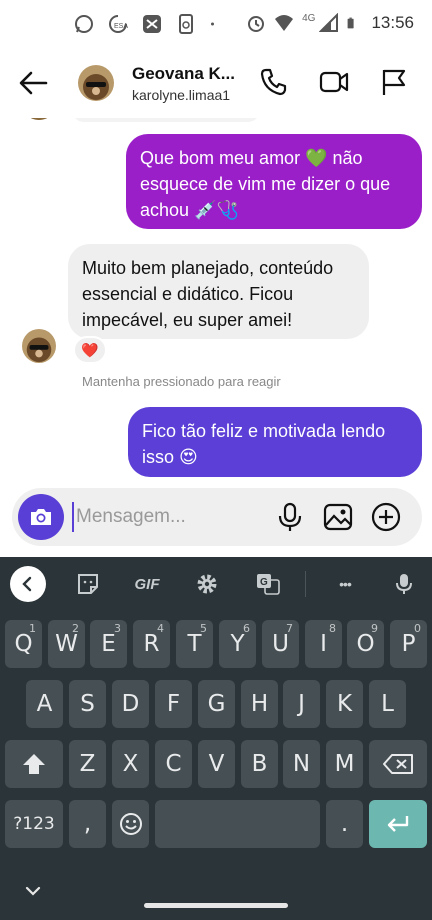 The width and height of the screenshot is (432, 920). I want to click on alarm-icon, so click(256, 24).